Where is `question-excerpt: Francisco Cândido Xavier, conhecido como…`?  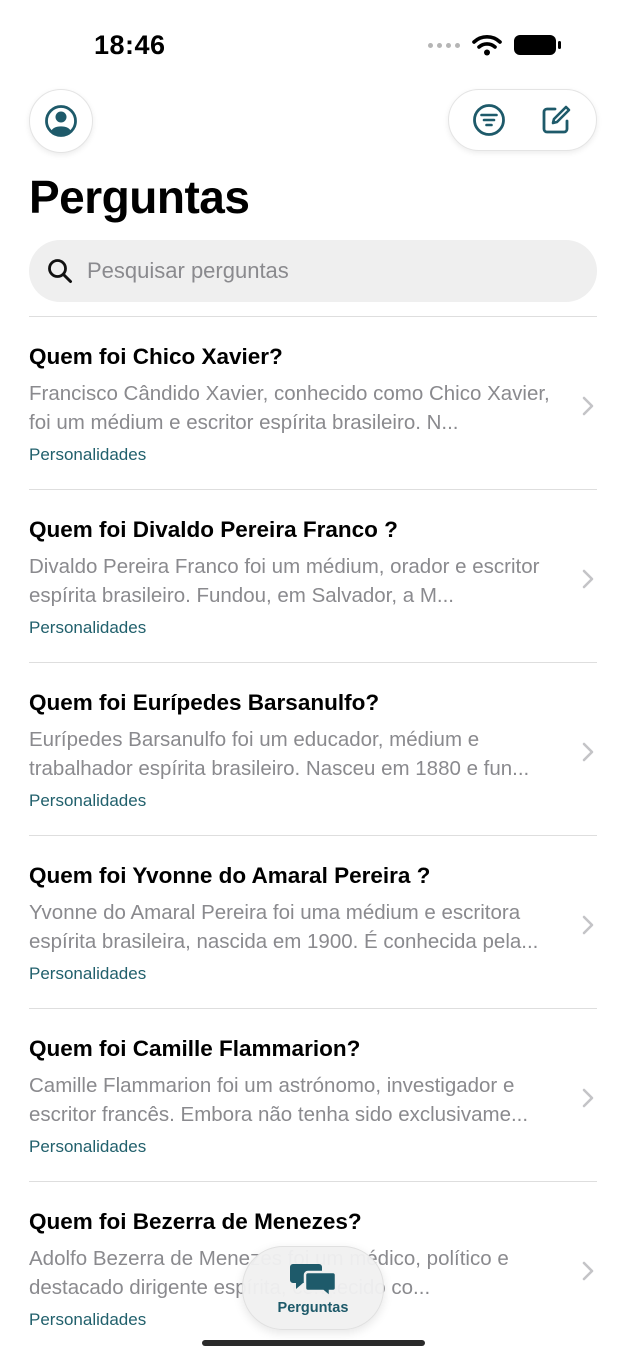 question-excerpt: Francisco Cândido Xavier, conhecido como… is located at coordinates (289, 408).